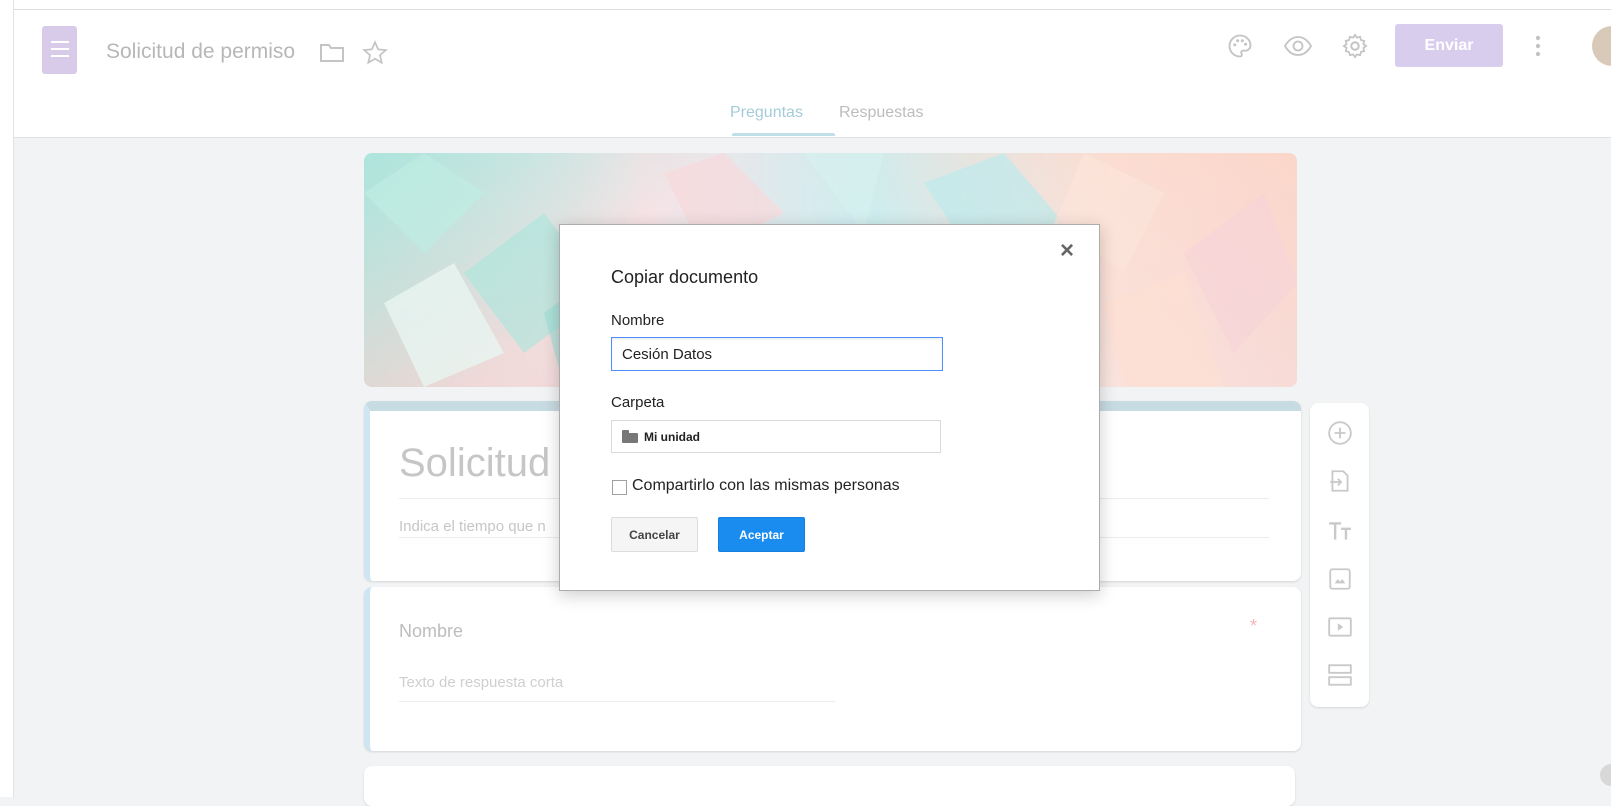 The image size is (1611, 806). Describe the element at coordinates (1240, 46) in the screenshot. I see `palette-icon` at that location.